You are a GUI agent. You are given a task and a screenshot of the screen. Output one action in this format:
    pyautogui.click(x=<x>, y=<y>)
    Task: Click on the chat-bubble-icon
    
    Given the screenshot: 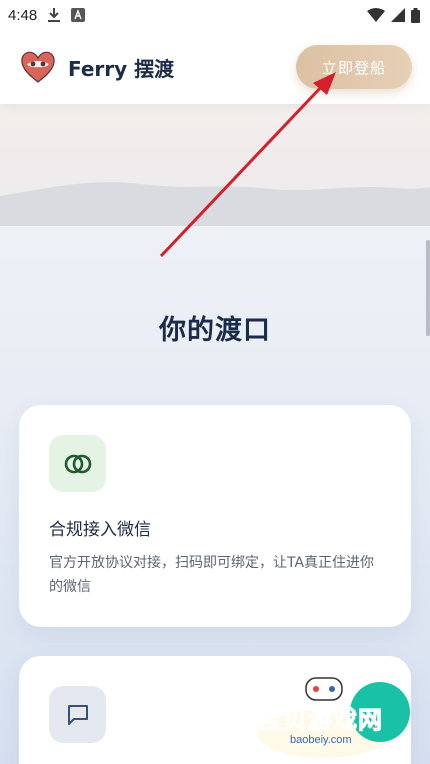 What is the action you would take?
    pyautogui.click(x=77, y=714)
    